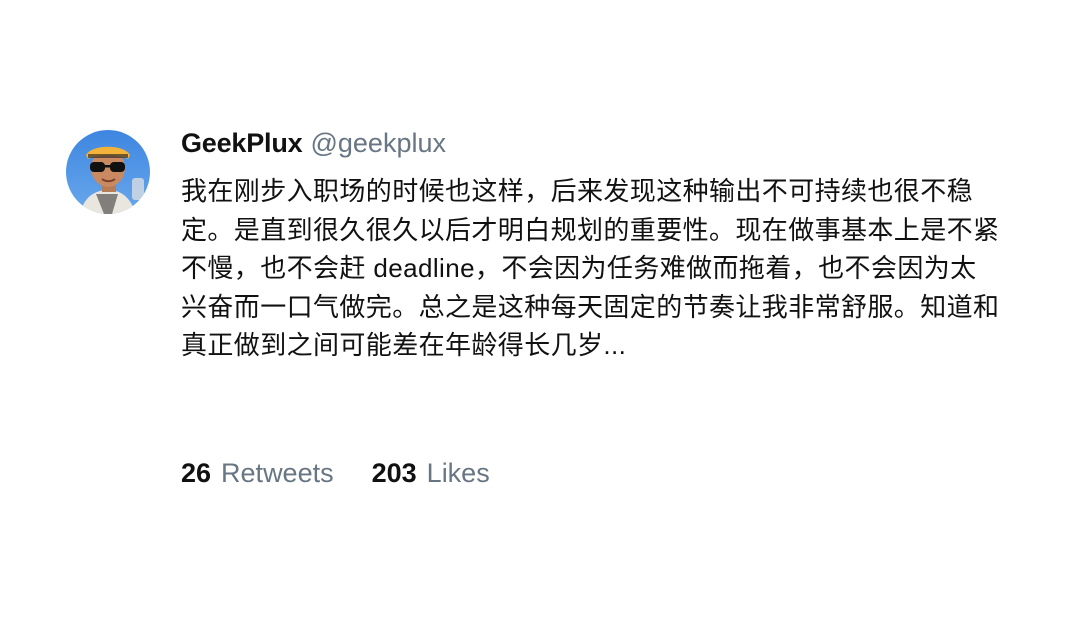 The width and height of the screenshot is (1080, 627). What do you see at coordinates (394, 473) in the screenshot?
I see `likes-count: 203` at bounding box center [394, 473].